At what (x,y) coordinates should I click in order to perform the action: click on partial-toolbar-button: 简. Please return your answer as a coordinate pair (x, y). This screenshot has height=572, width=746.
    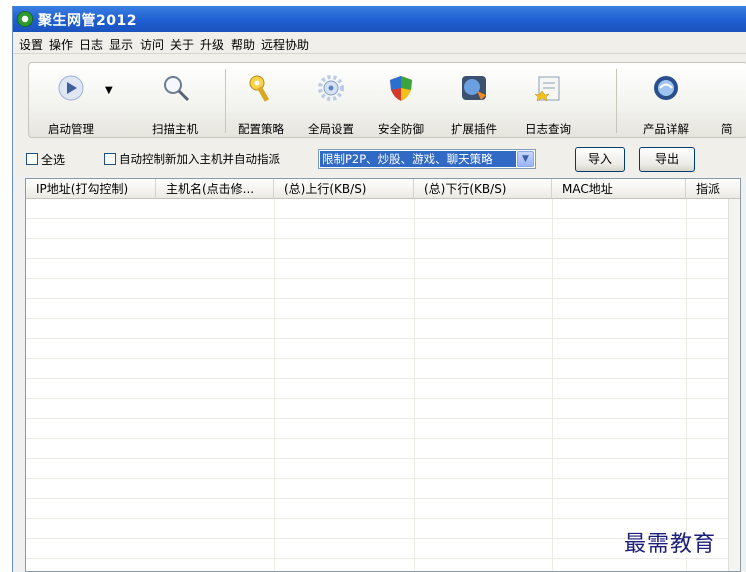
    Looking at the image, I should click on (733, 101).